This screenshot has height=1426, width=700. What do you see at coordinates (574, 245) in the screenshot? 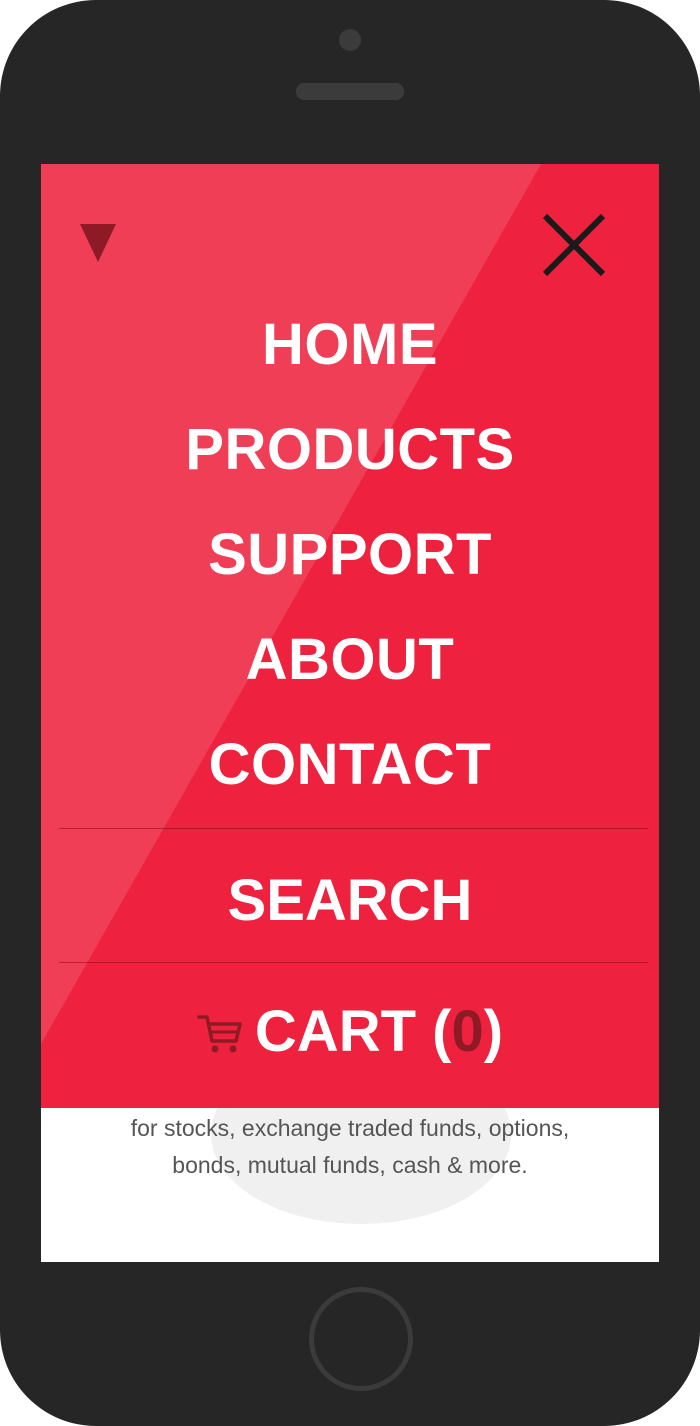
I see `close-icon` at bounding box center [574, 245].